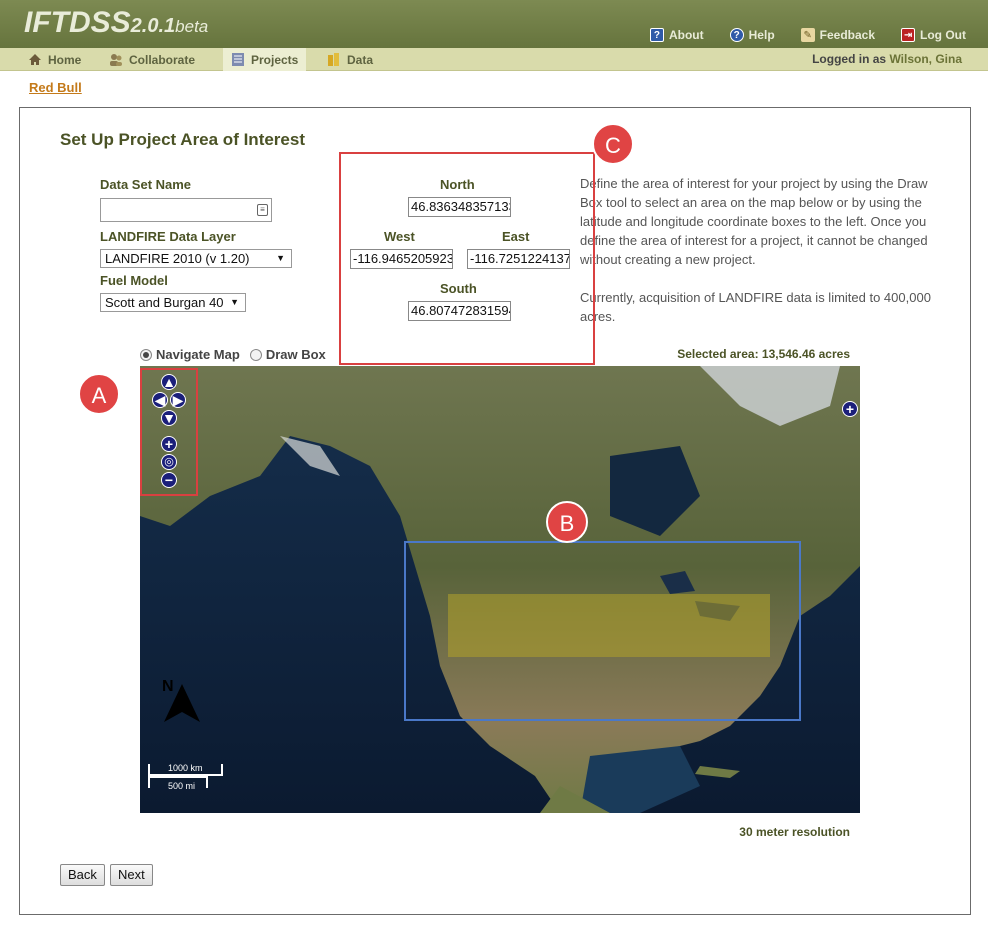  Describe the element at coordinates (55, 87) in the screenshot. I see `breadcrumb-project: Red Bull` at that location.